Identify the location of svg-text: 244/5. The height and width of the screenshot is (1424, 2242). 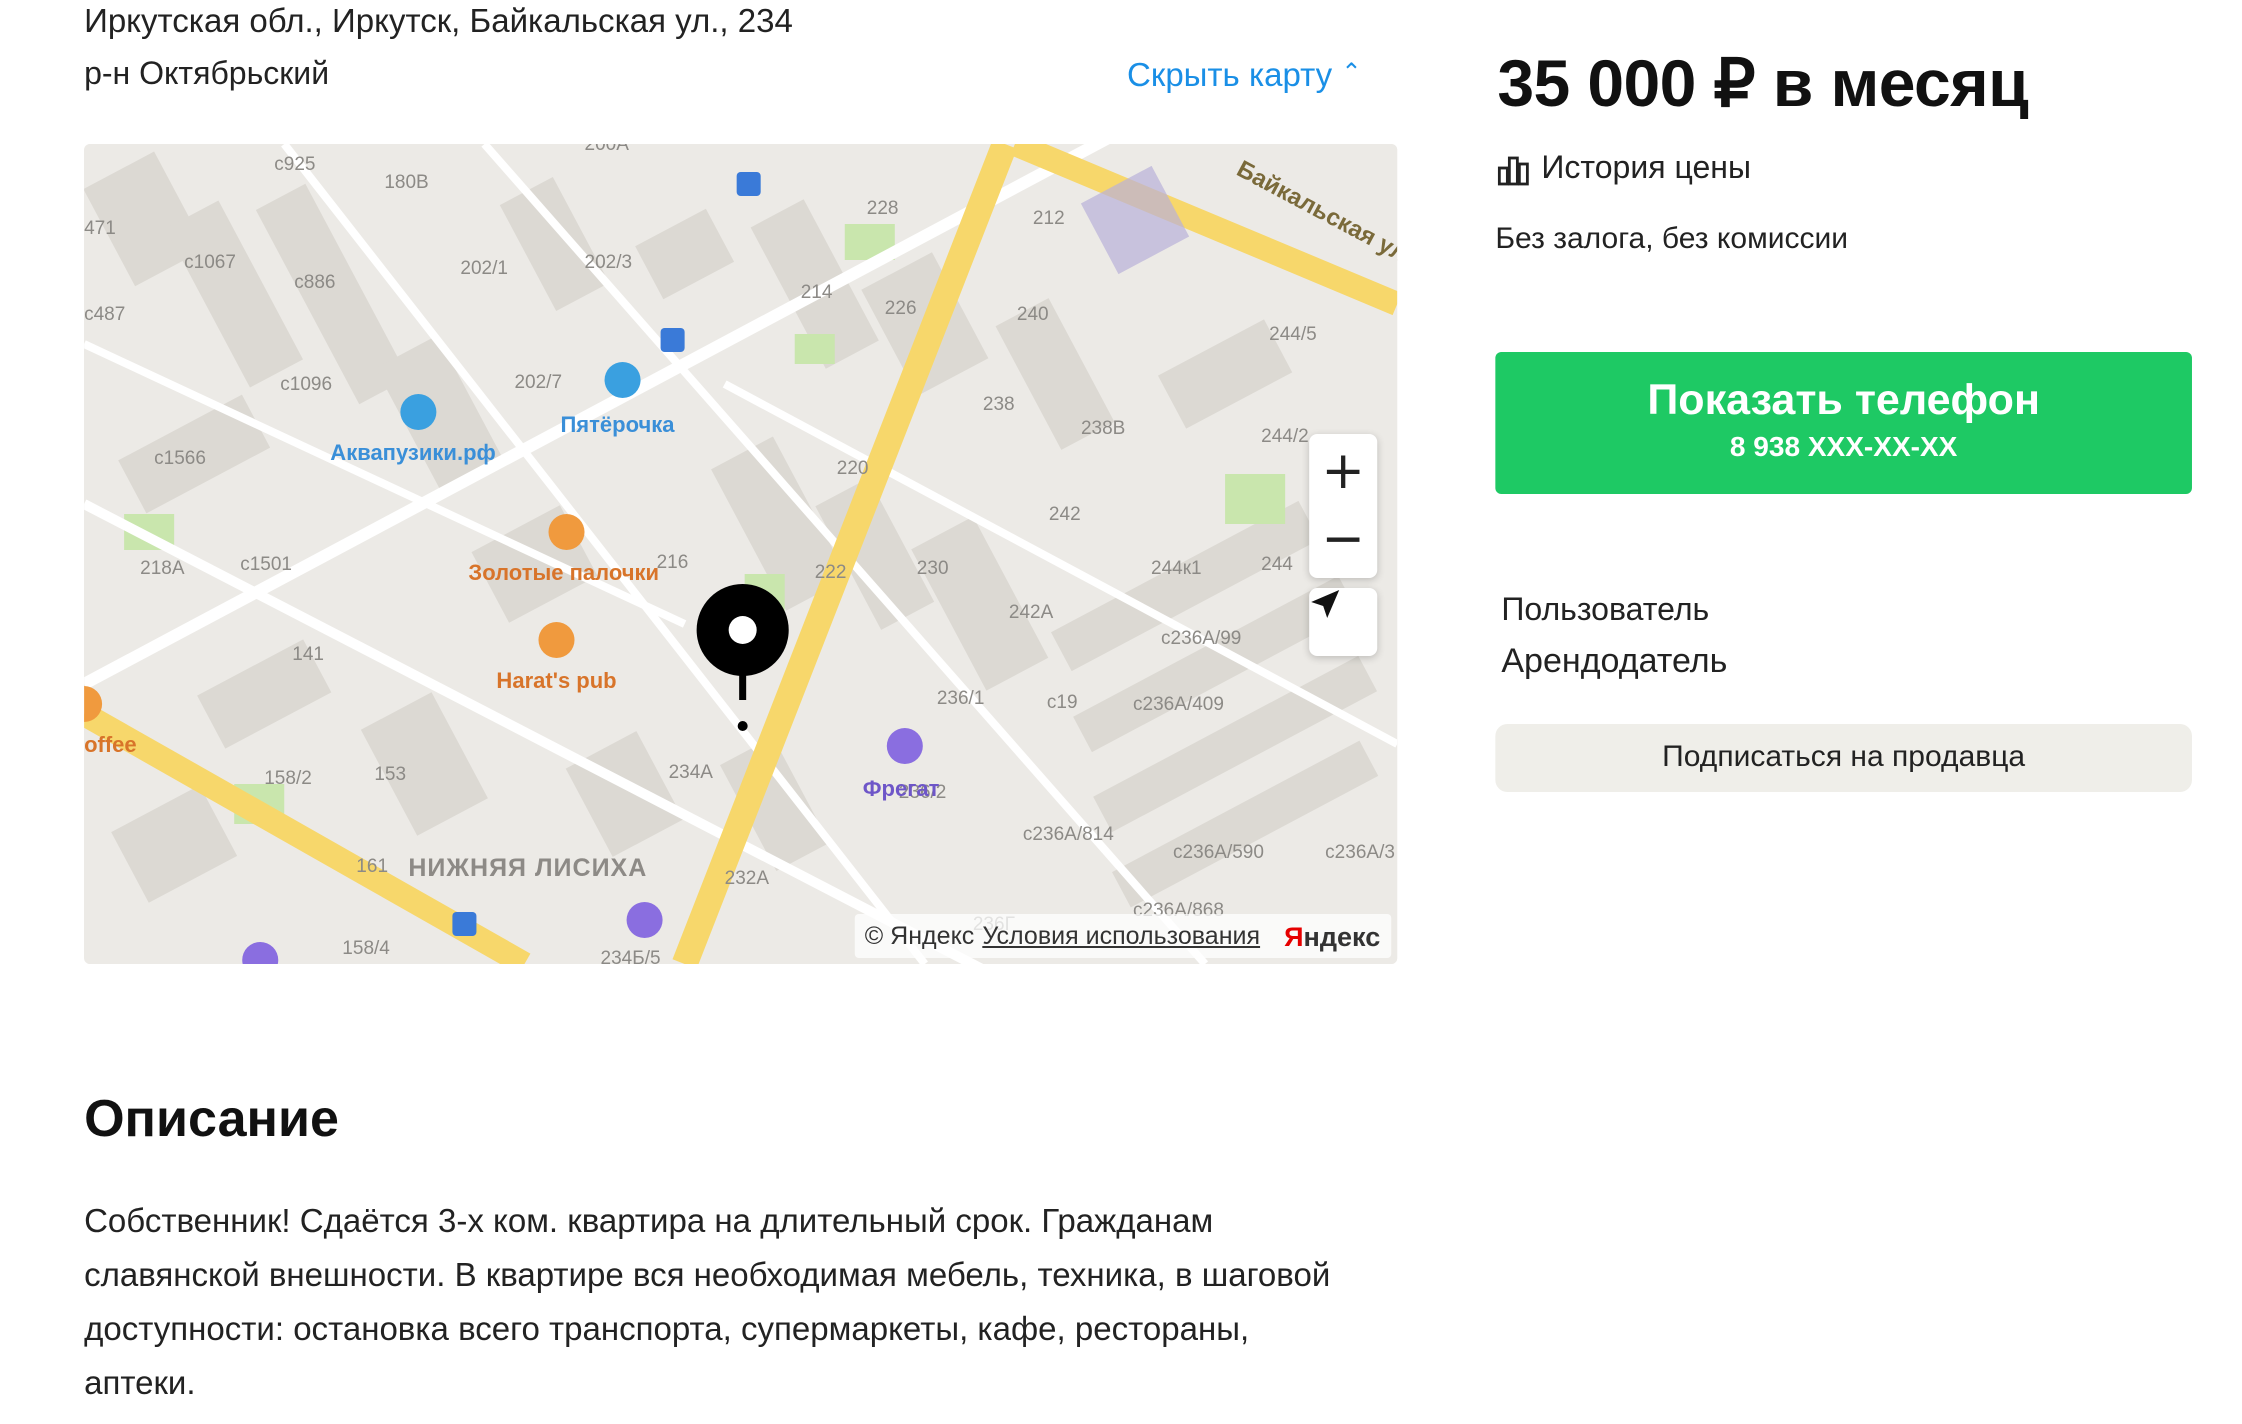
(1293, 334).